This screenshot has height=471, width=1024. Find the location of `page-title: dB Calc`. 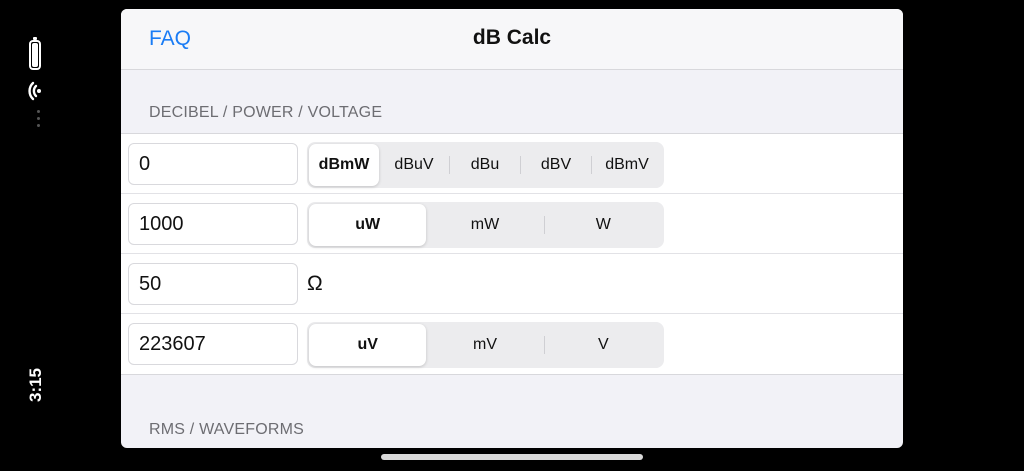

page-title: dB Calc is located at coordinates (512, 37).